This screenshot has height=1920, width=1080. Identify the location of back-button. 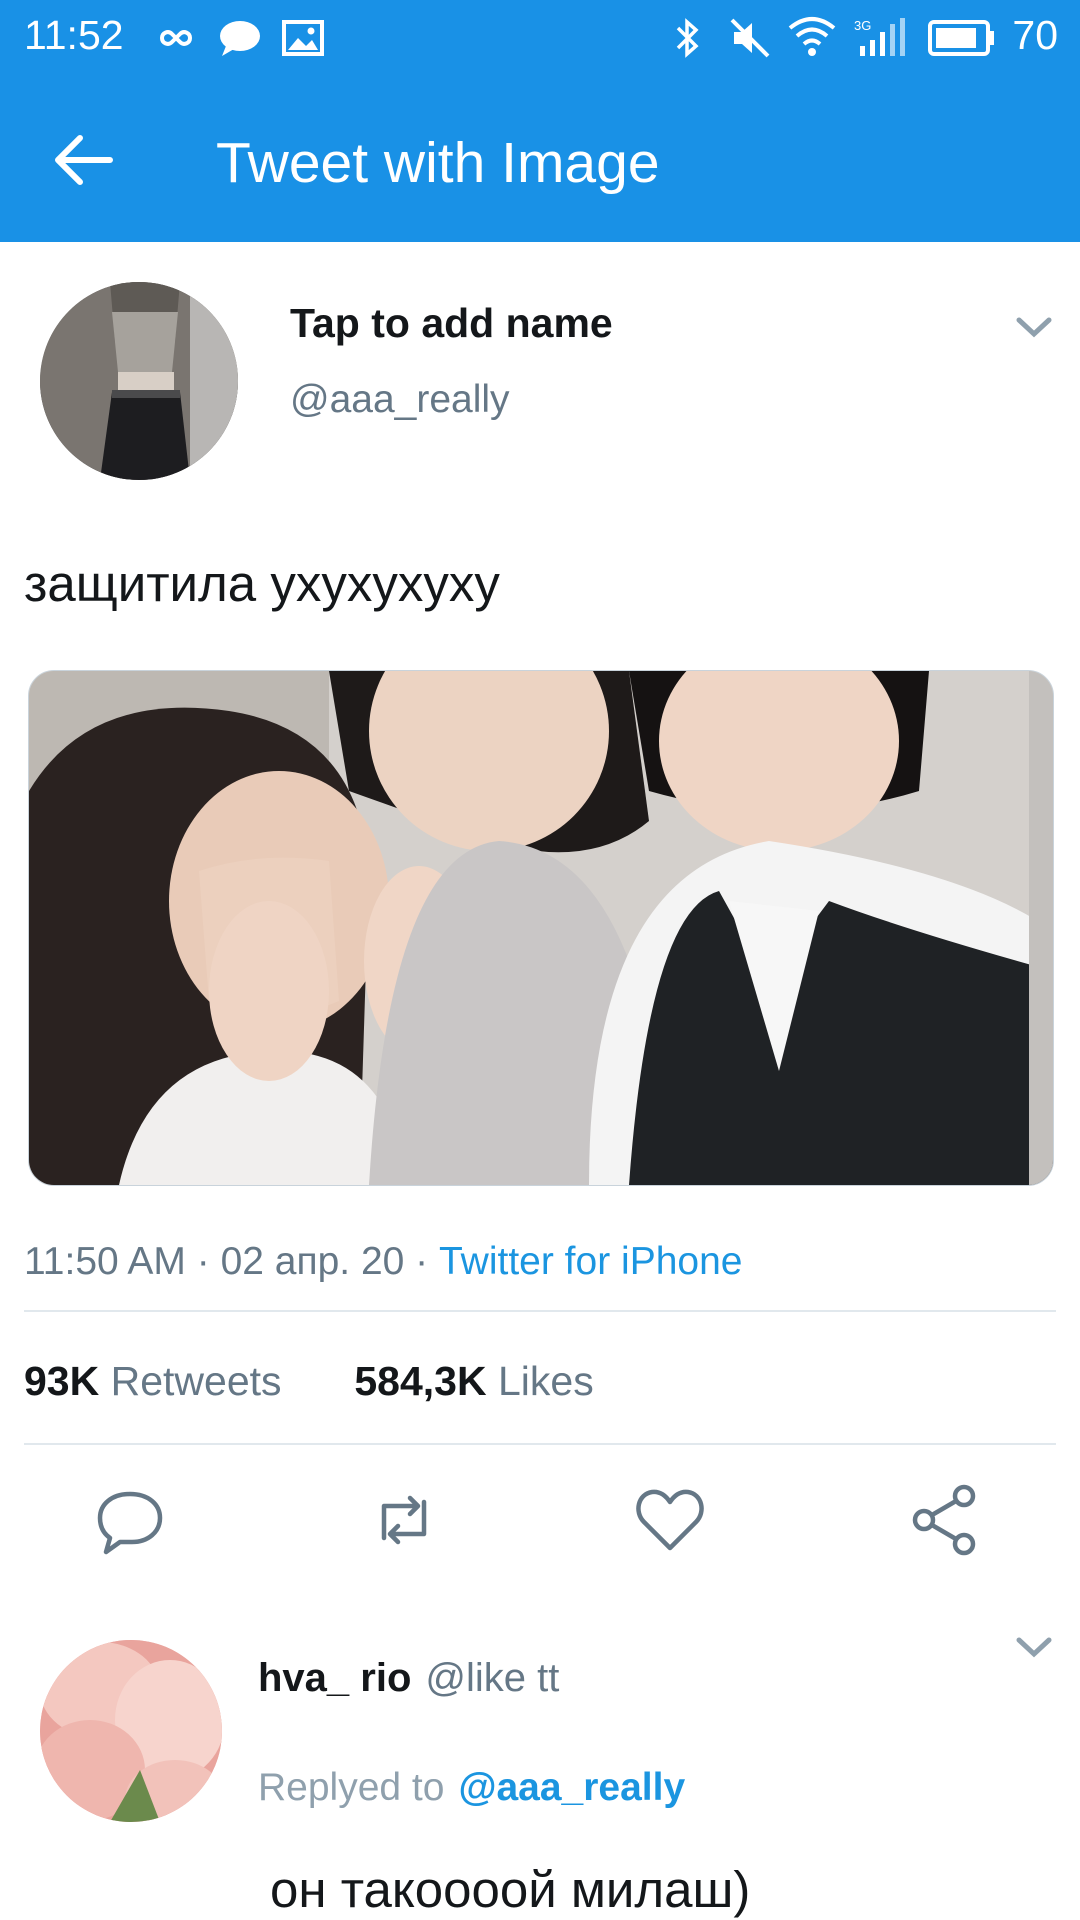
(85, 160).